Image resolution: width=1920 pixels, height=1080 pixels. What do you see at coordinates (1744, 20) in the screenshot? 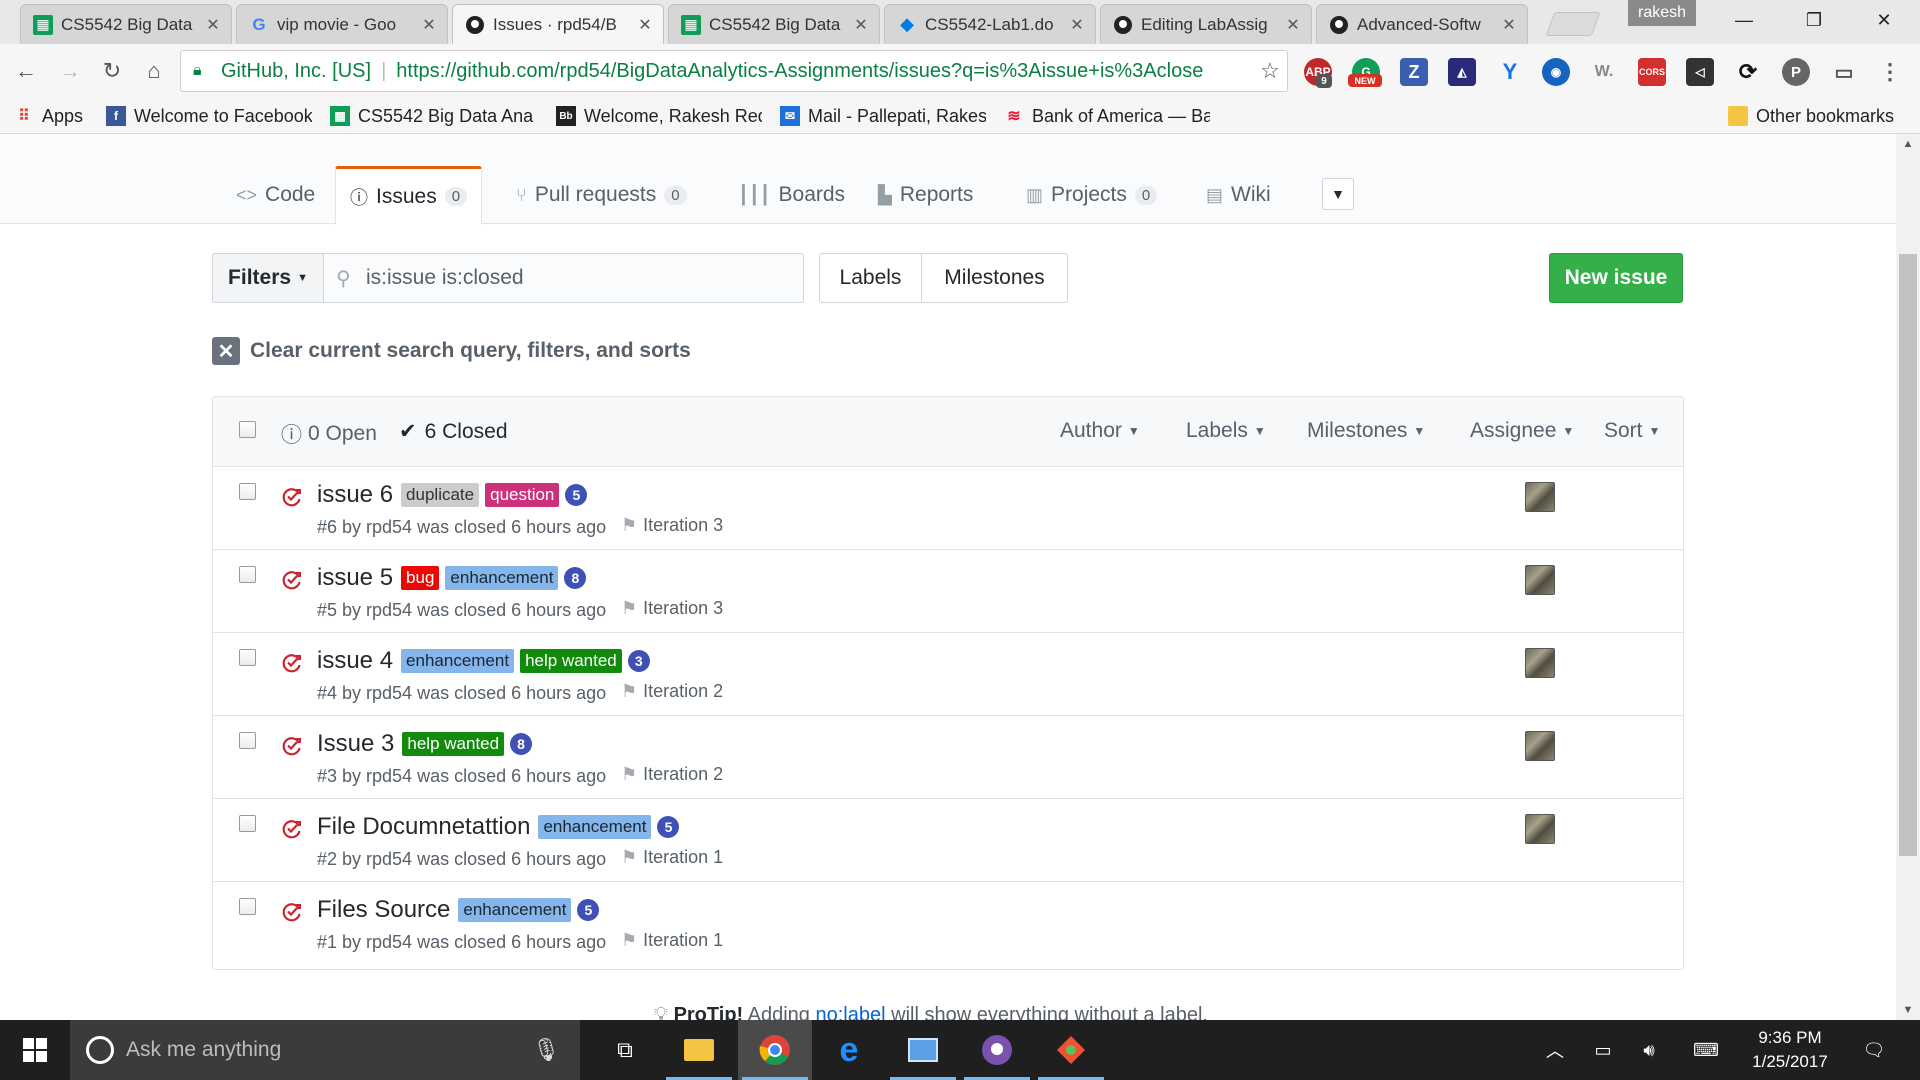
I see `minimize-icon: ―` at bounding box center [1744, 20].